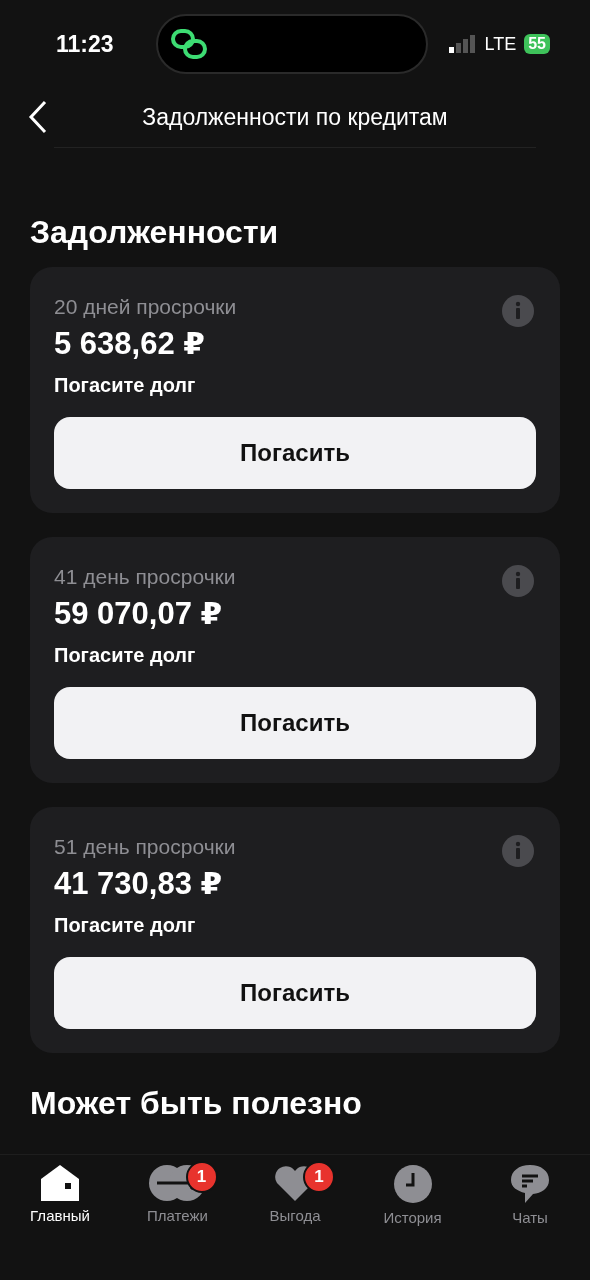 This screenshot has height=1280, width=590. What do you see at coordinates (189, 44) in the screenshot?
I see `chain-link-icon` at bounding box center [189, 44].